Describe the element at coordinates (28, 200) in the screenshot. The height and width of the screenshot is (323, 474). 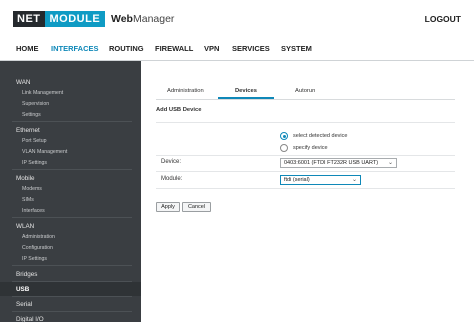
I see `sidebar-item-sims: SIMs` at that location.